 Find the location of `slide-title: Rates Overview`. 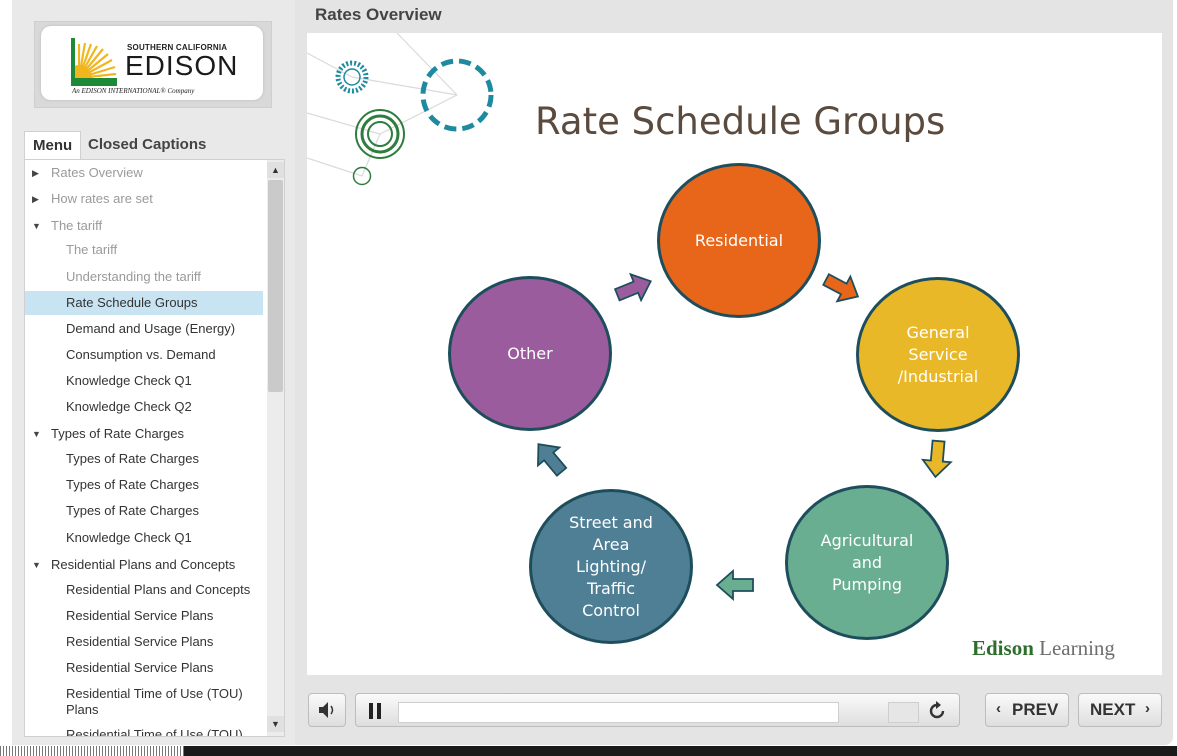

slide-title: Rates Overview is located at coordinates (378, 14).